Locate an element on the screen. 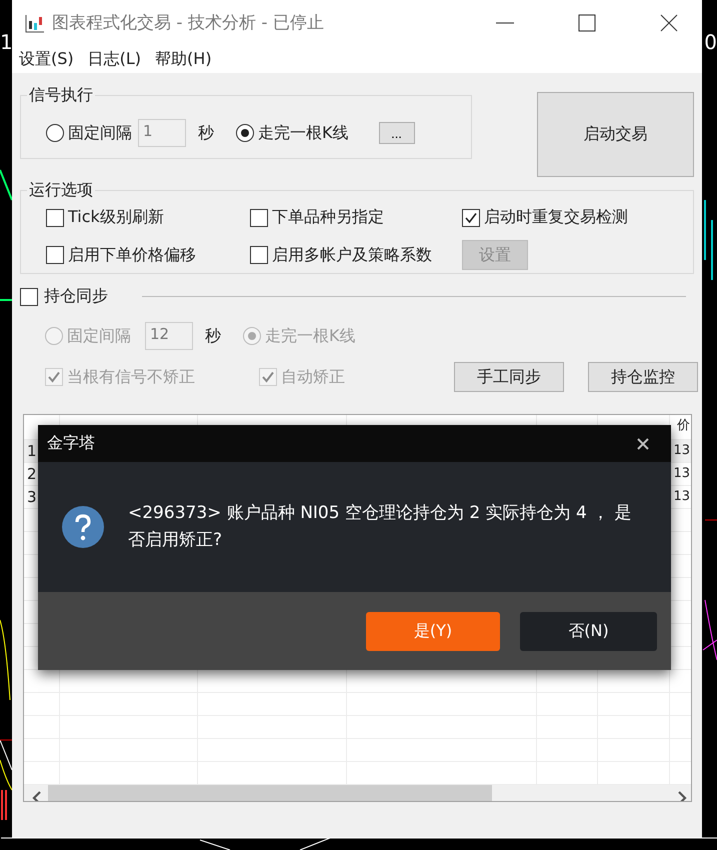  group-title: 信号执行 is located at coordinates (61, 95).